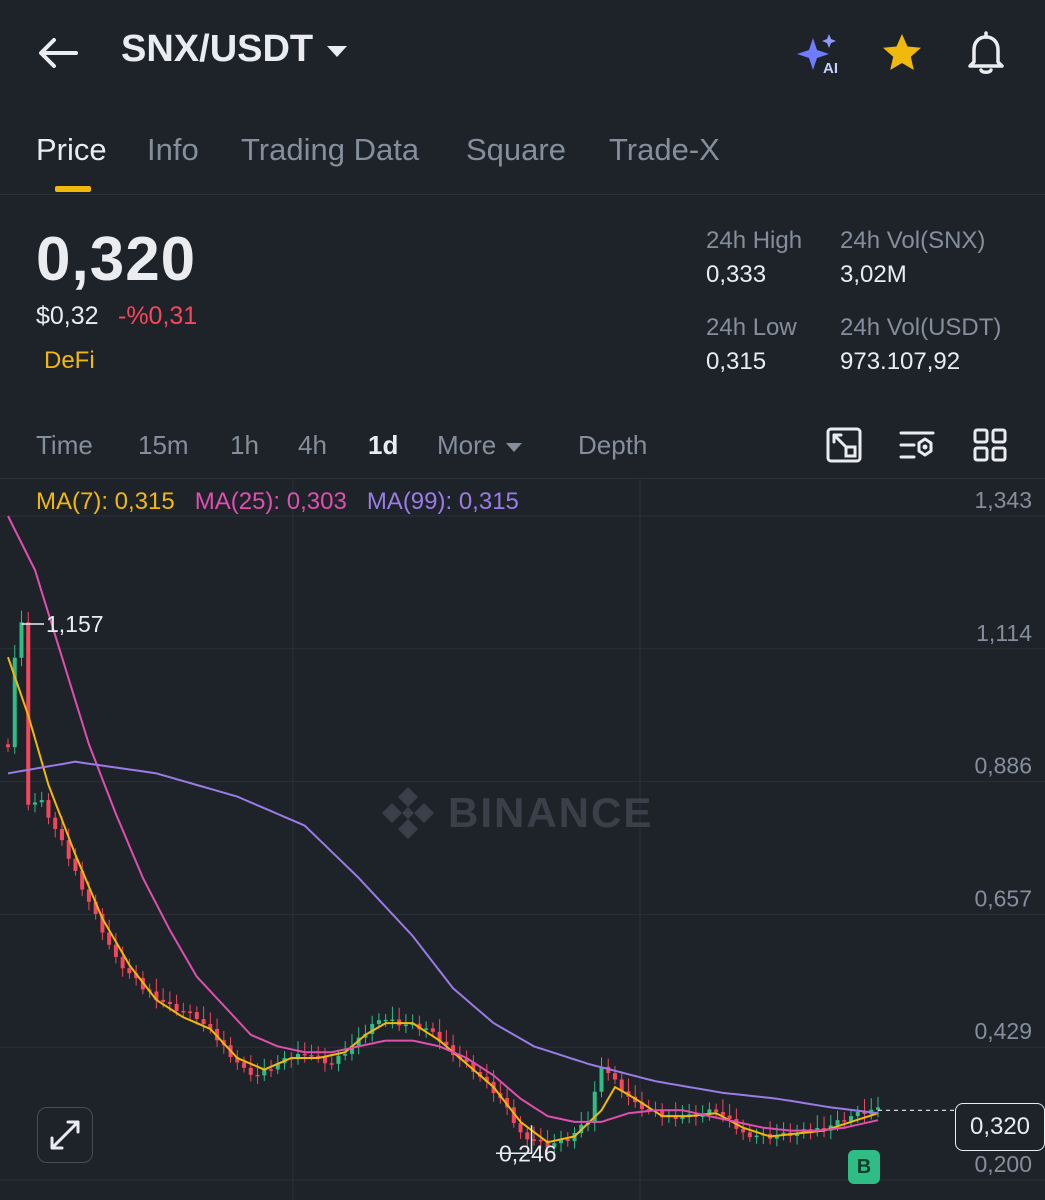 Image resolution: width=1045 pixels, height=1200 pixels. What do you see at coordinates (244, 445) in the screenshot?
I see `interval-1h: 1h` at bounding box center [244, 445].